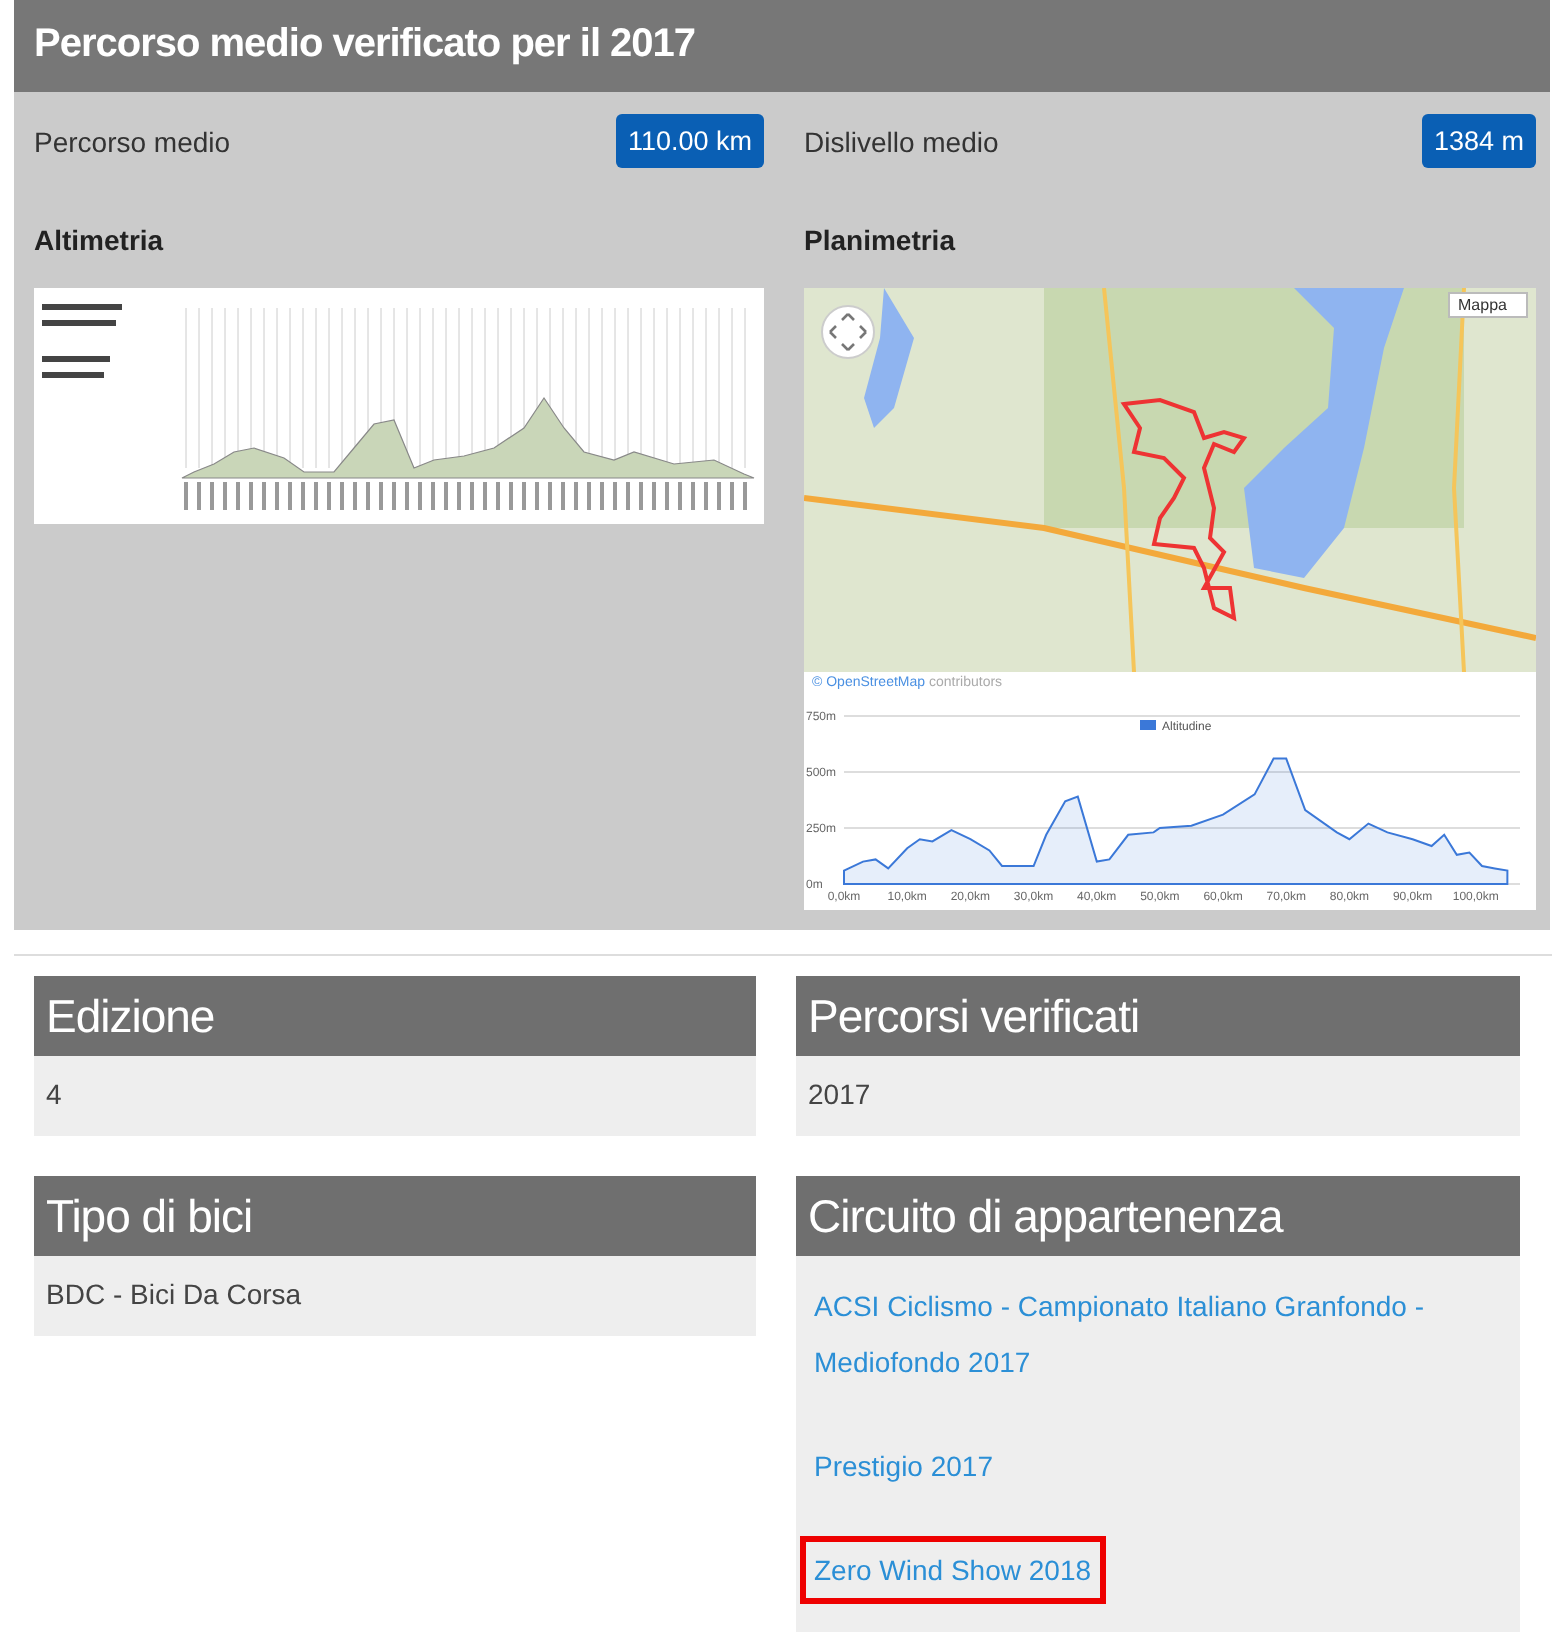 The width and height of the screenshot is (1566, 1650). I want to click on stat-badge: 110.00 km, so click(689, 141).